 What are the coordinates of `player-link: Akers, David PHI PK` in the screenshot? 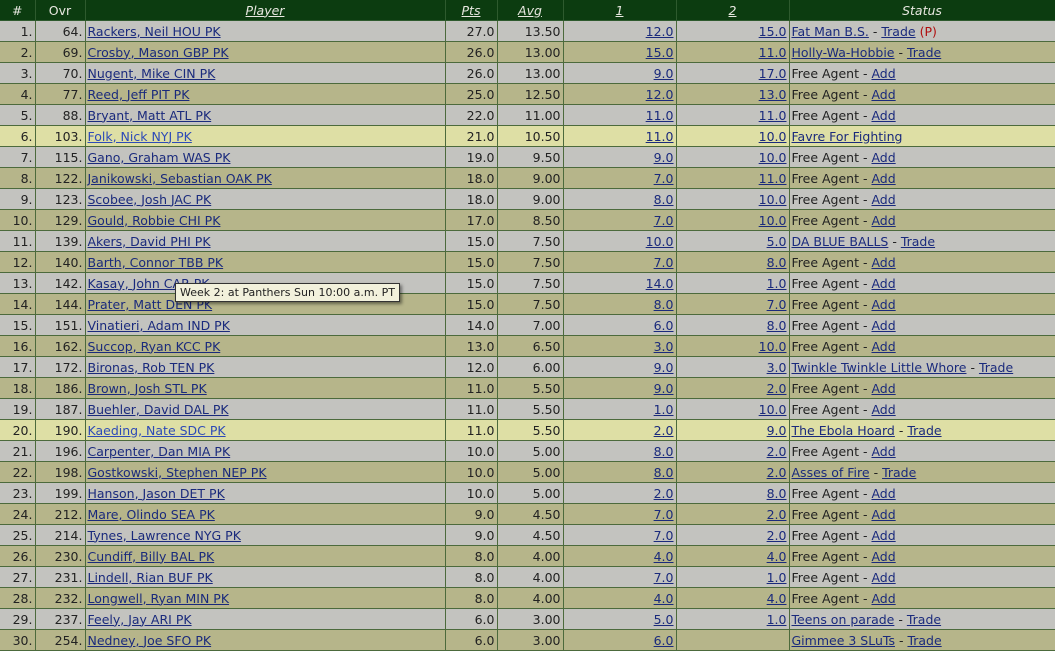 It's located at (149, 241).